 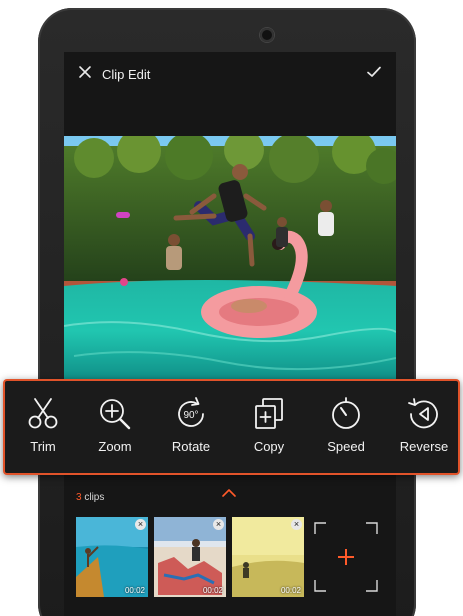 I want to click on reverse-label: Reverse, so click(x=424, y=446).